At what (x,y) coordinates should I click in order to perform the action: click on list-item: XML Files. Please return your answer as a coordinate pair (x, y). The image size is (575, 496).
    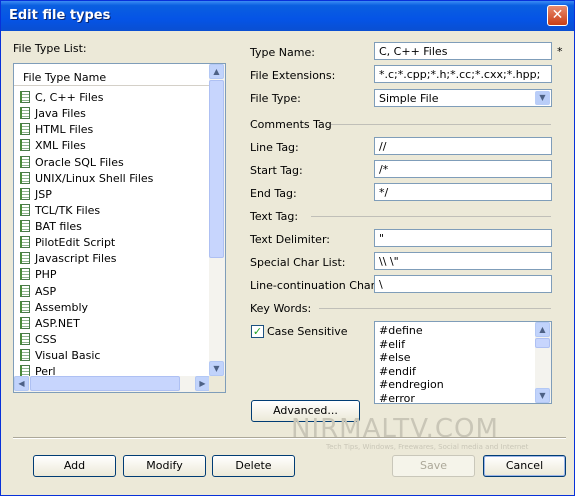
    Looking at the image, I should click on (112, 146).